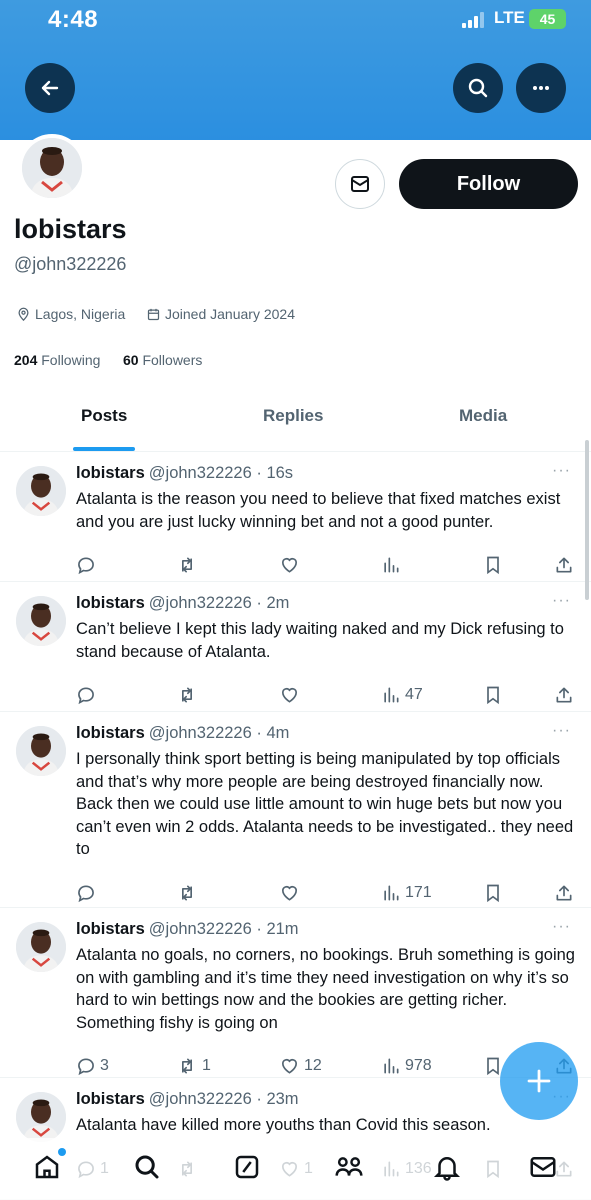 The image size is (591, 1200). I want to click on repost-button: 1, so click(193, 1066).